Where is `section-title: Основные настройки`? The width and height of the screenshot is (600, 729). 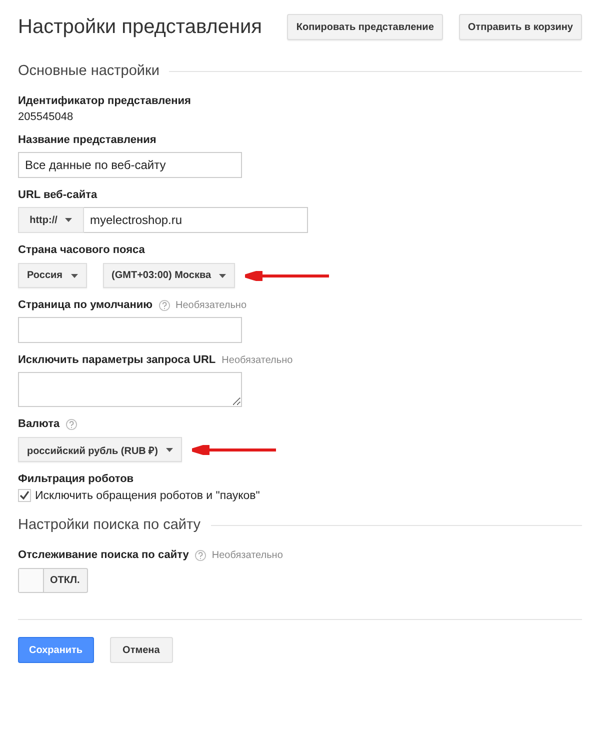
section-title: Основные настройки is located at coordinates (89, 71).